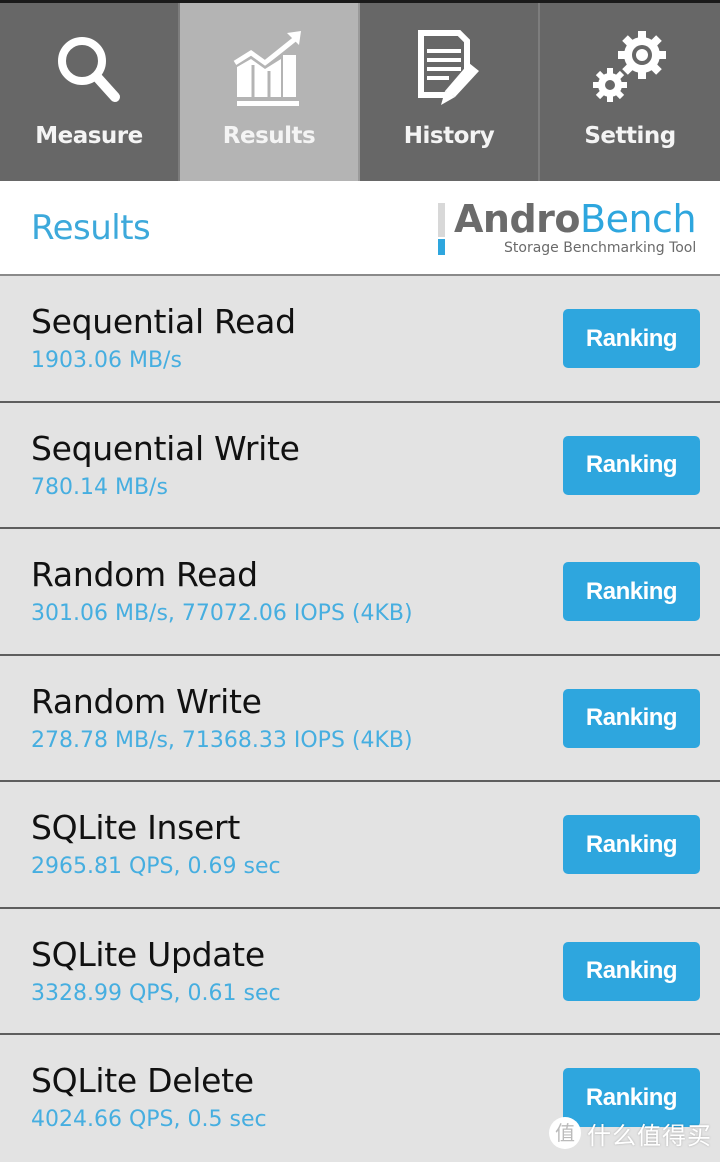  Describe the element at coordinates (441, 220) in the screenshot. I see `logo-bar-grey` at that location.